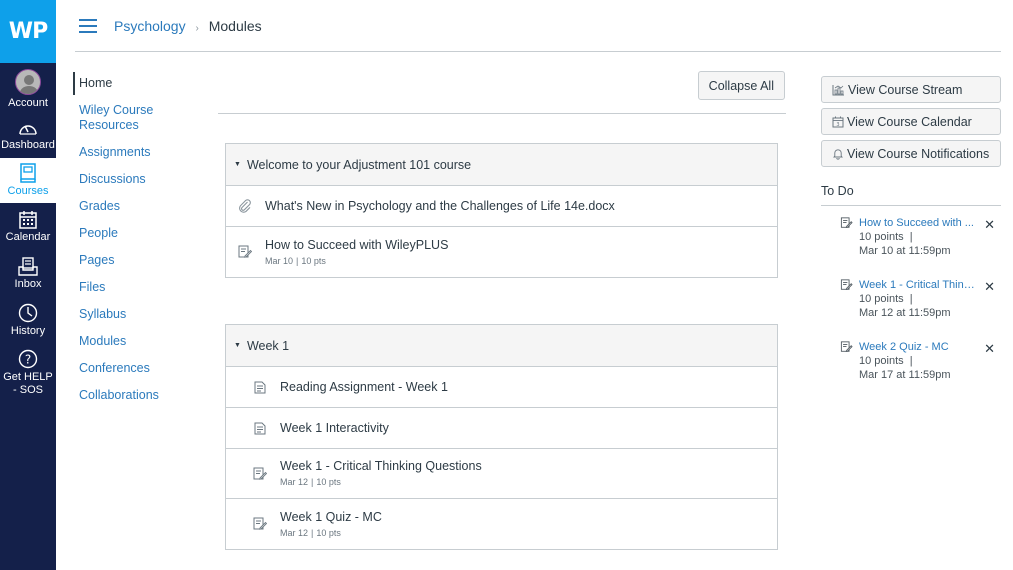 Image resolution: width=1013 pixels, height=570 pixels. I want to click on account-avatar-icon, so click(28, 82).